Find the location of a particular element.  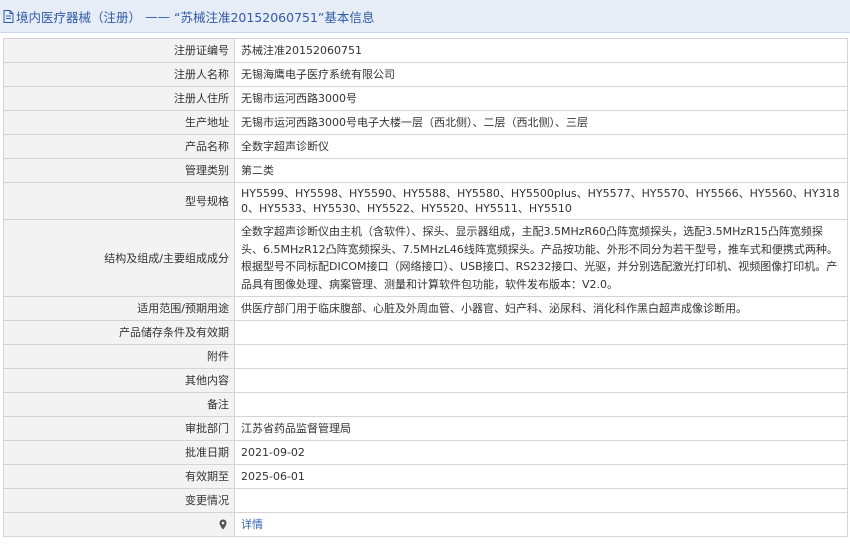

table-row: 备注 is located at coordinates (425, 404).